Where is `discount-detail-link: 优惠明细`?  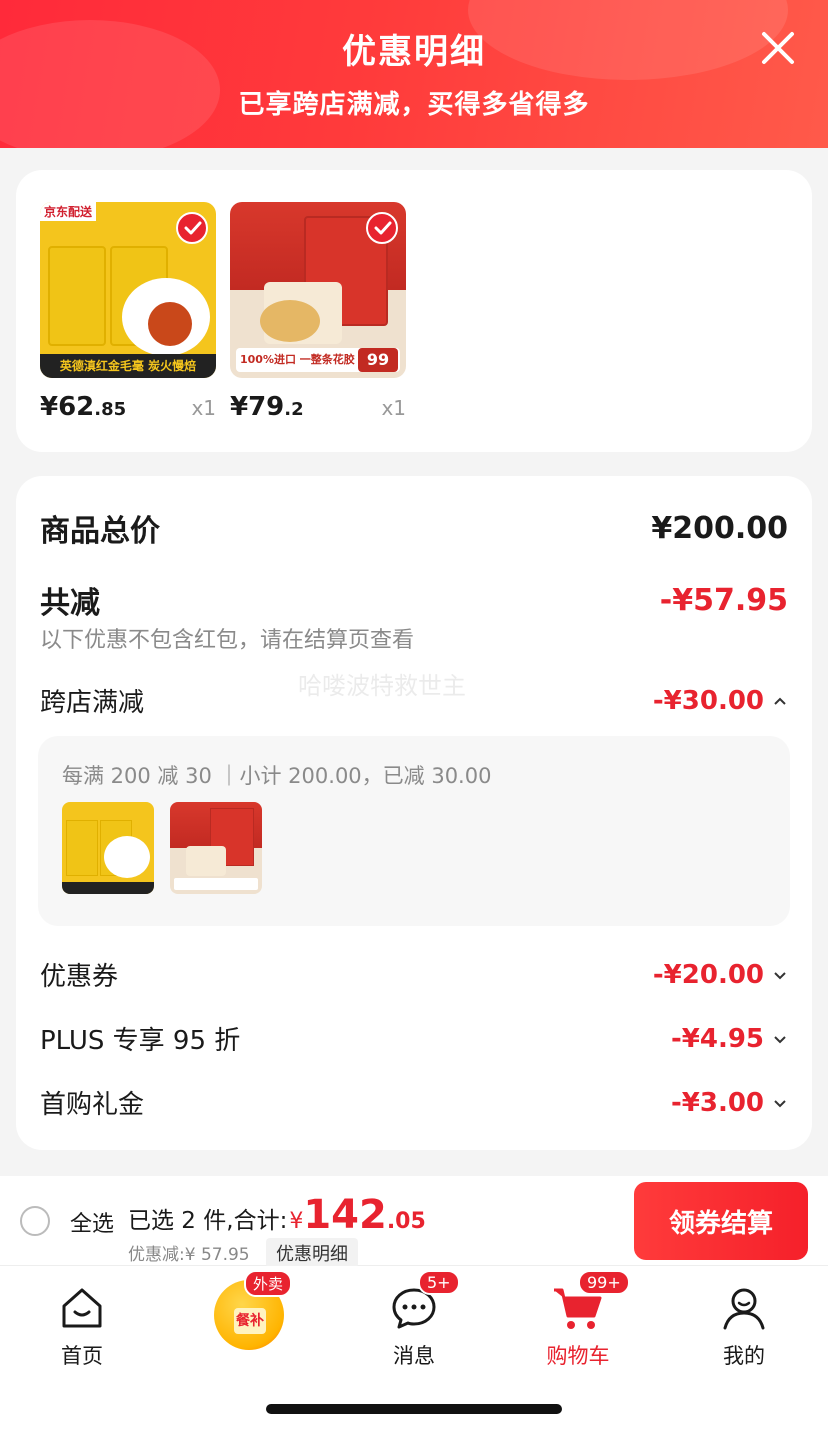 discount-detail-link: 优惠明细 is located at coordinates (312, 1253).